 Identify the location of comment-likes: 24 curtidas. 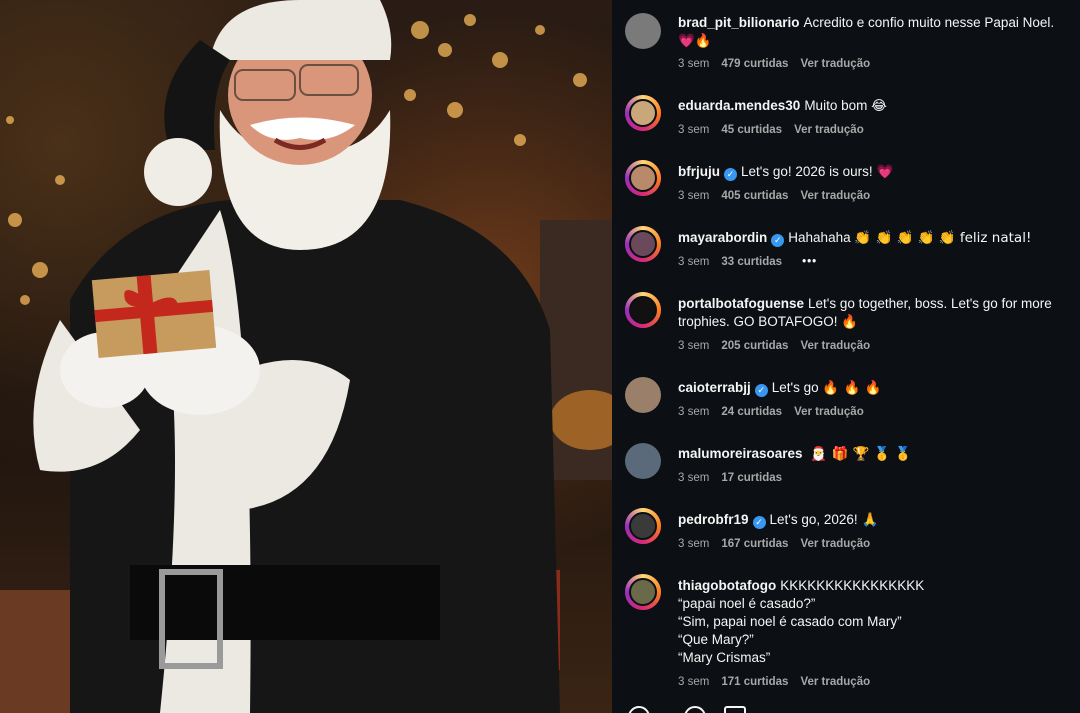
(751, 412).